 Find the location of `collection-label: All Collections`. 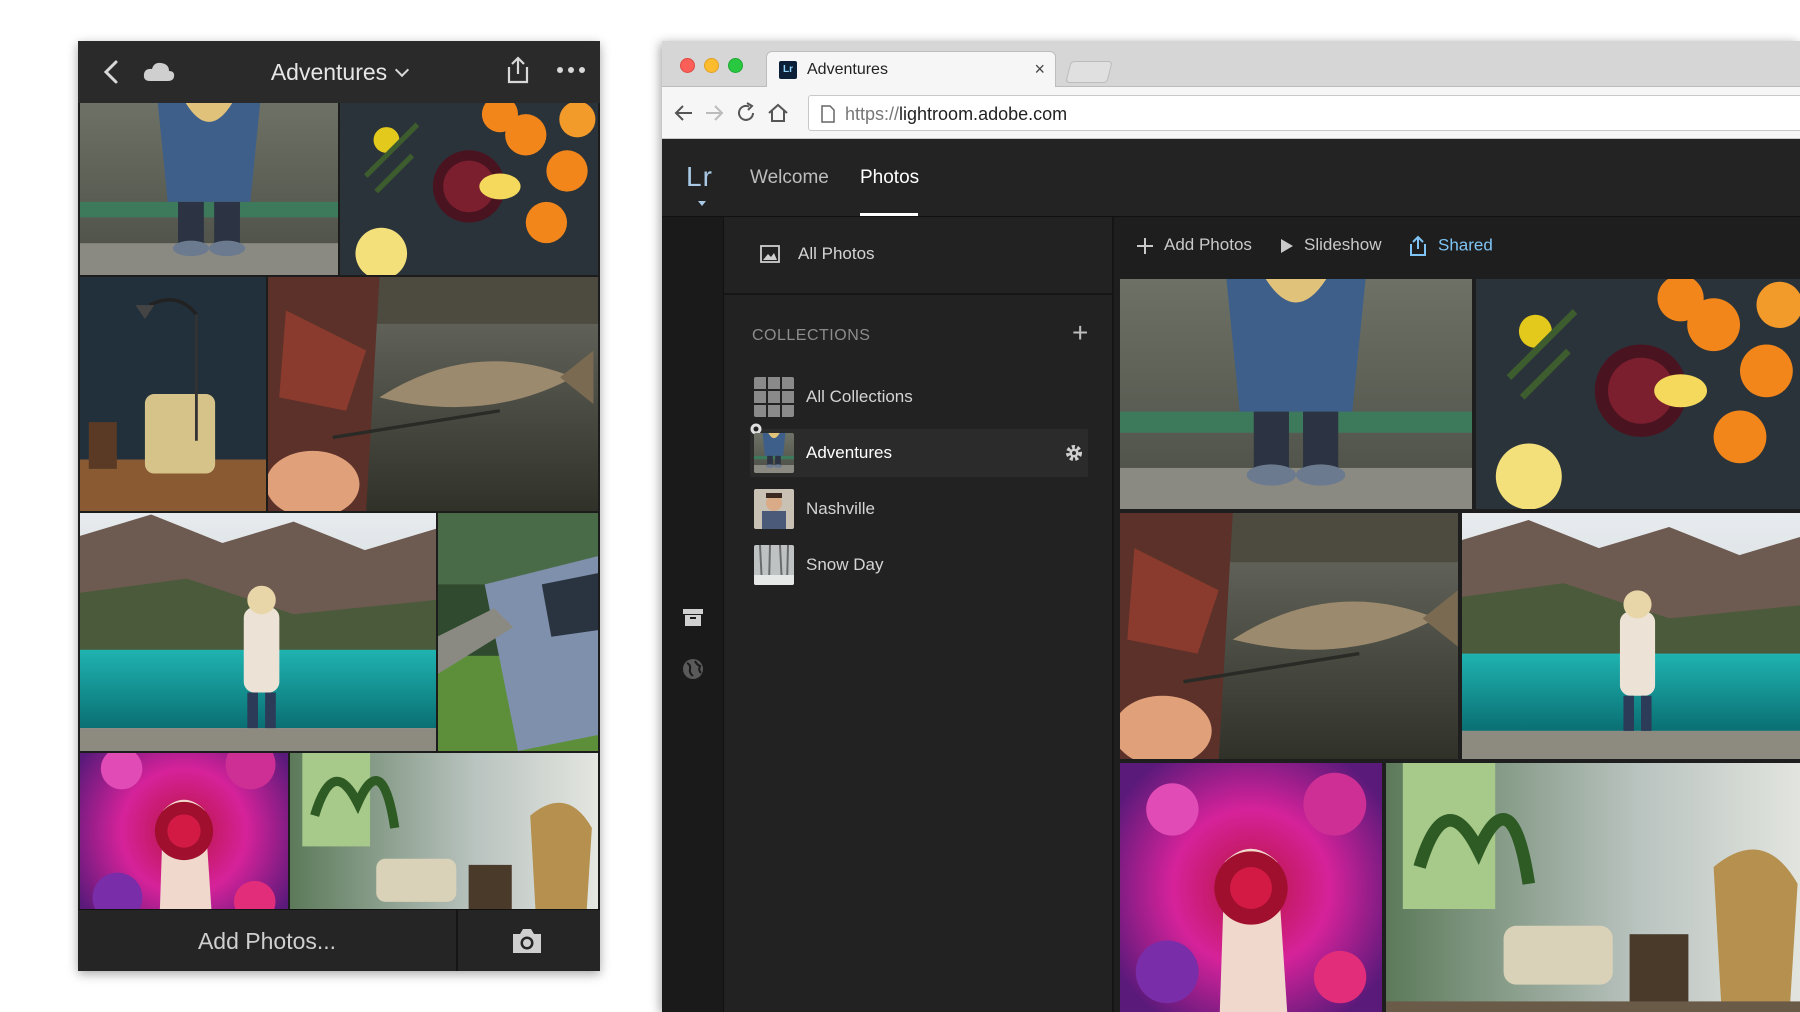

collection-label: All Collections is located at coordinates (859, 396).